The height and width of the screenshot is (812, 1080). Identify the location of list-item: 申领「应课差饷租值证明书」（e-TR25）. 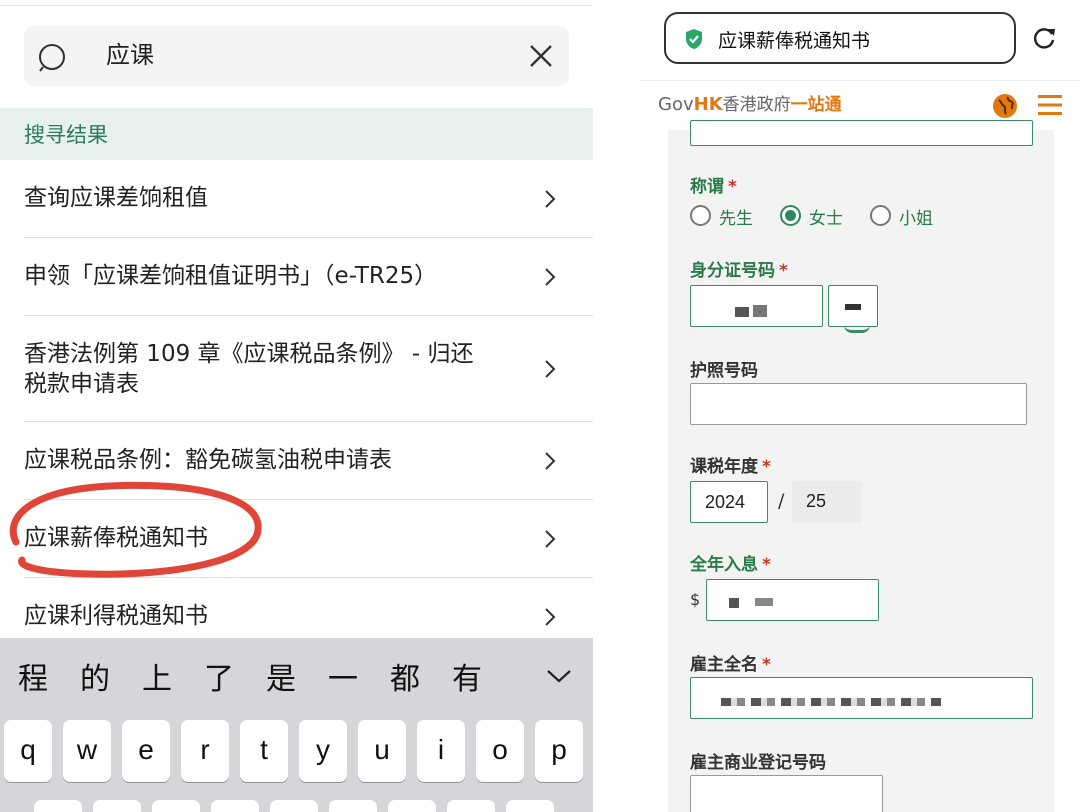
(296, 277).